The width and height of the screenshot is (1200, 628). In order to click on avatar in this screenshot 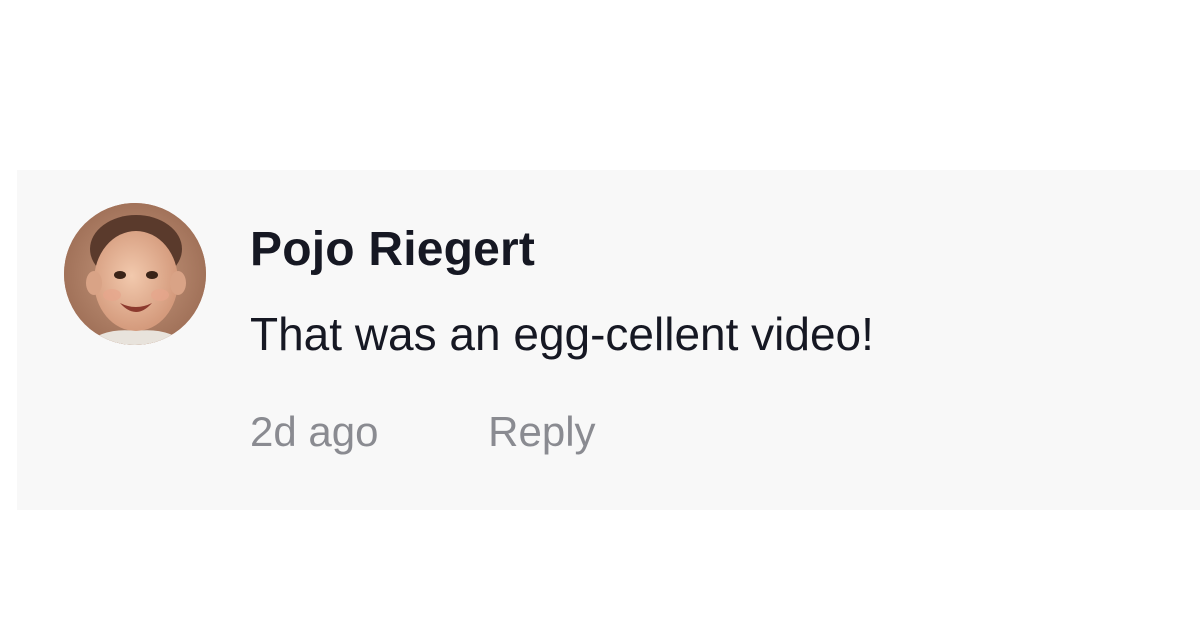, I will do `click(135, 274)`.